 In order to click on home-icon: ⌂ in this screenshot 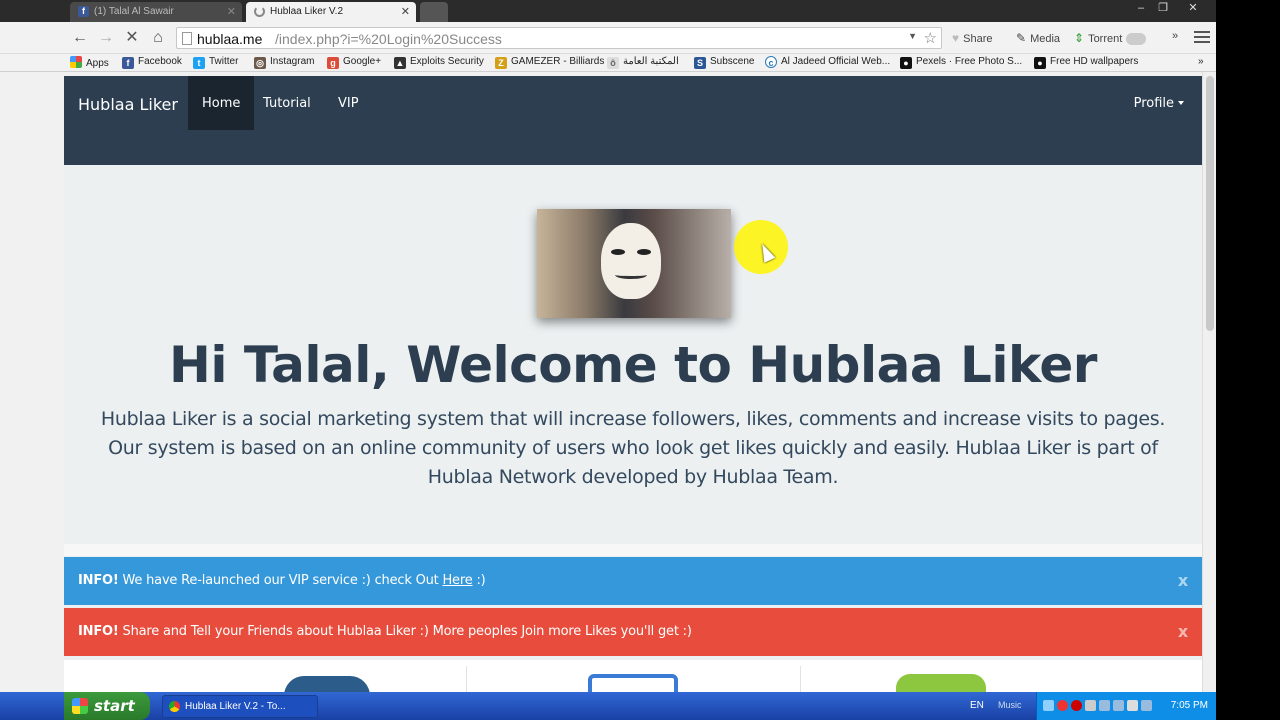, I will do `click(158, 38)`.